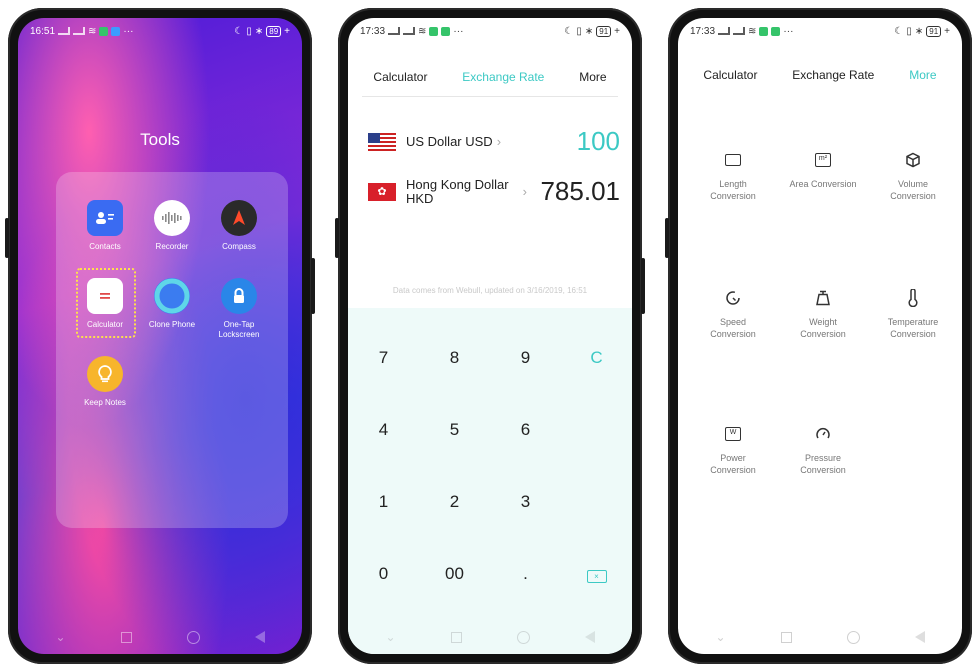 The width and height of the screenshot is (976, 666). What do you see at coordinates (172, 324) in the screenshot?
I see `app-label: Clone Phone` at bounding box center [172, 324].